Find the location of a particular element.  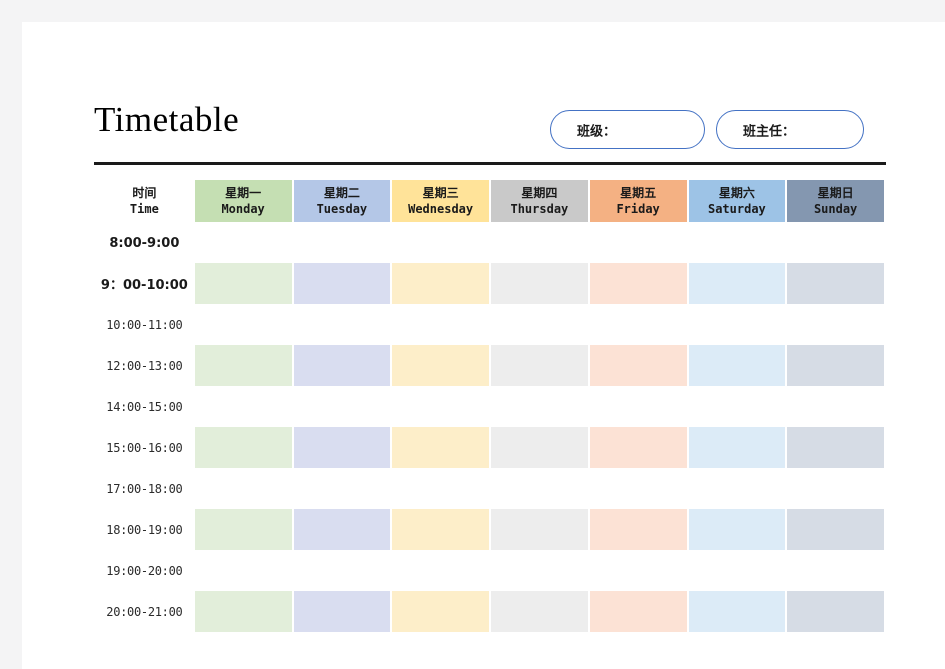

time-slot-text: 14:00-15:00 is located at coordinates (144, 406).